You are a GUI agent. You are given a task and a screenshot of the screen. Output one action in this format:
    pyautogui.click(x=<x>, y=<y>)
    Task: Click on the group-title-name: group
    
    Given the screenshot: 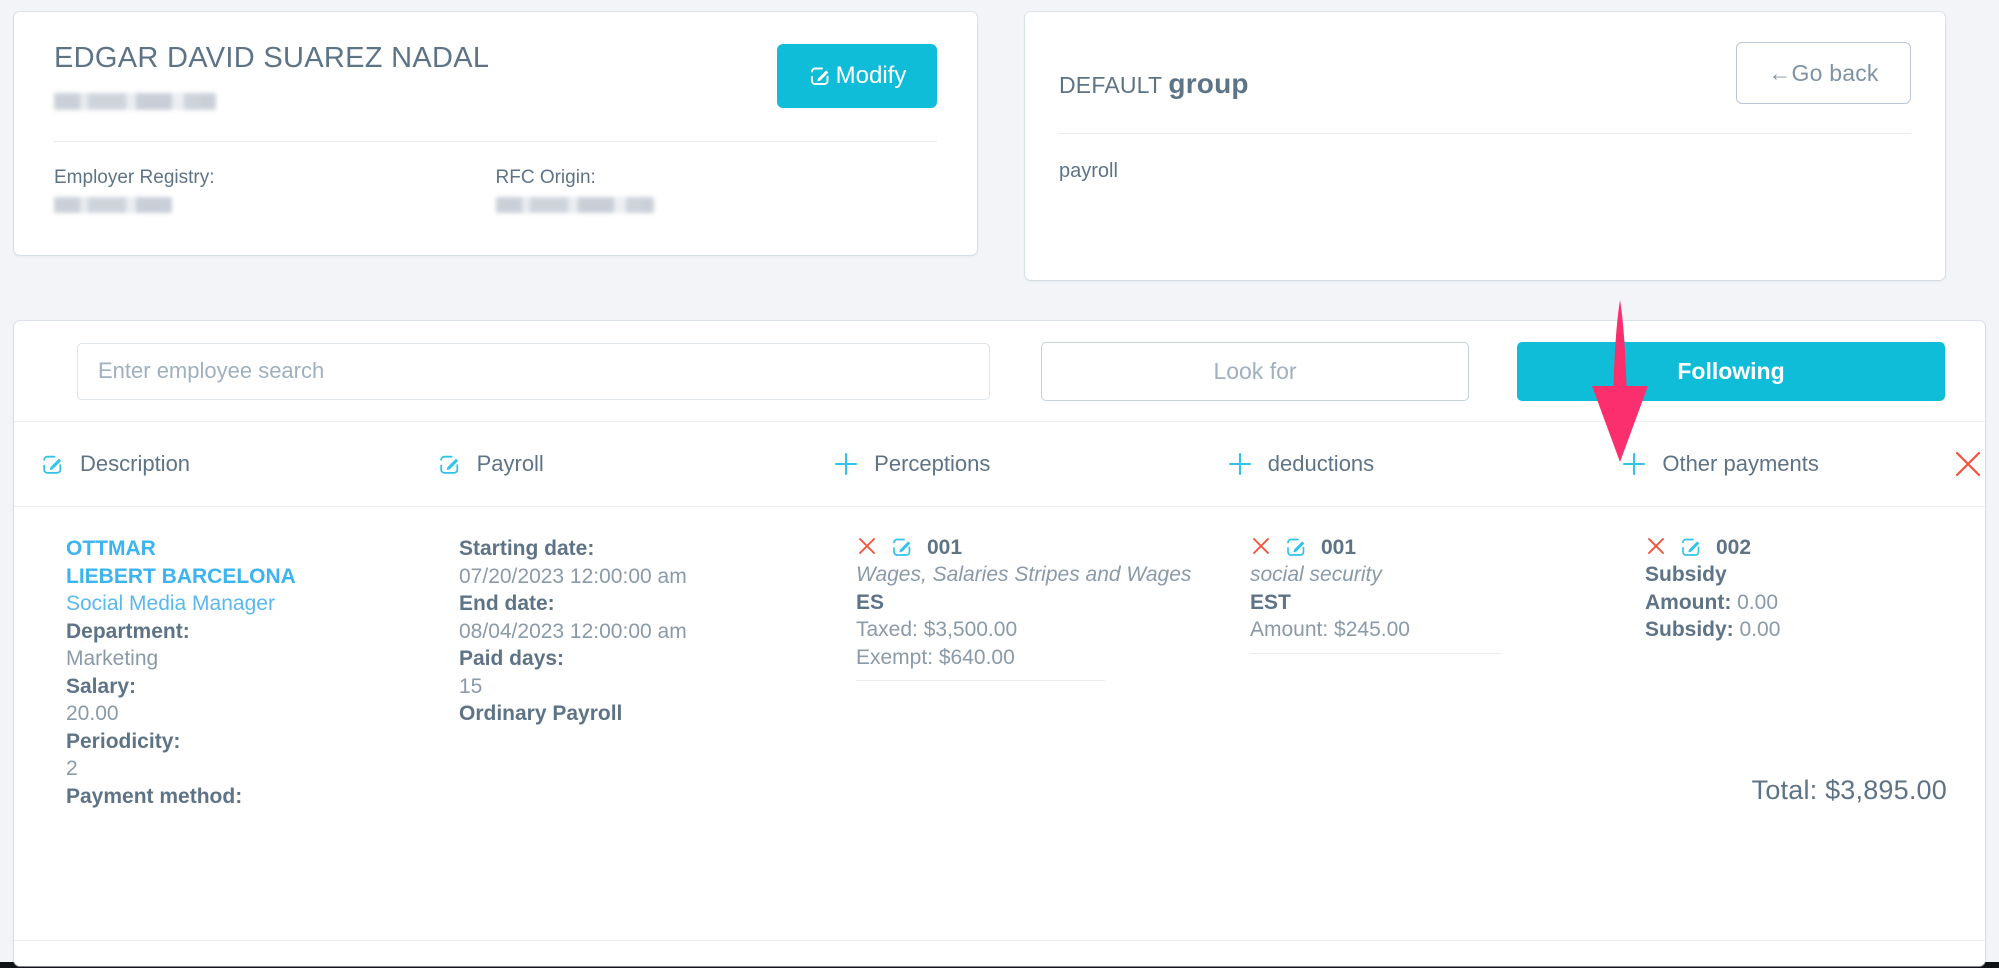 What is the action you would take?
    pyautogui.click(x=1208, y=83)
    